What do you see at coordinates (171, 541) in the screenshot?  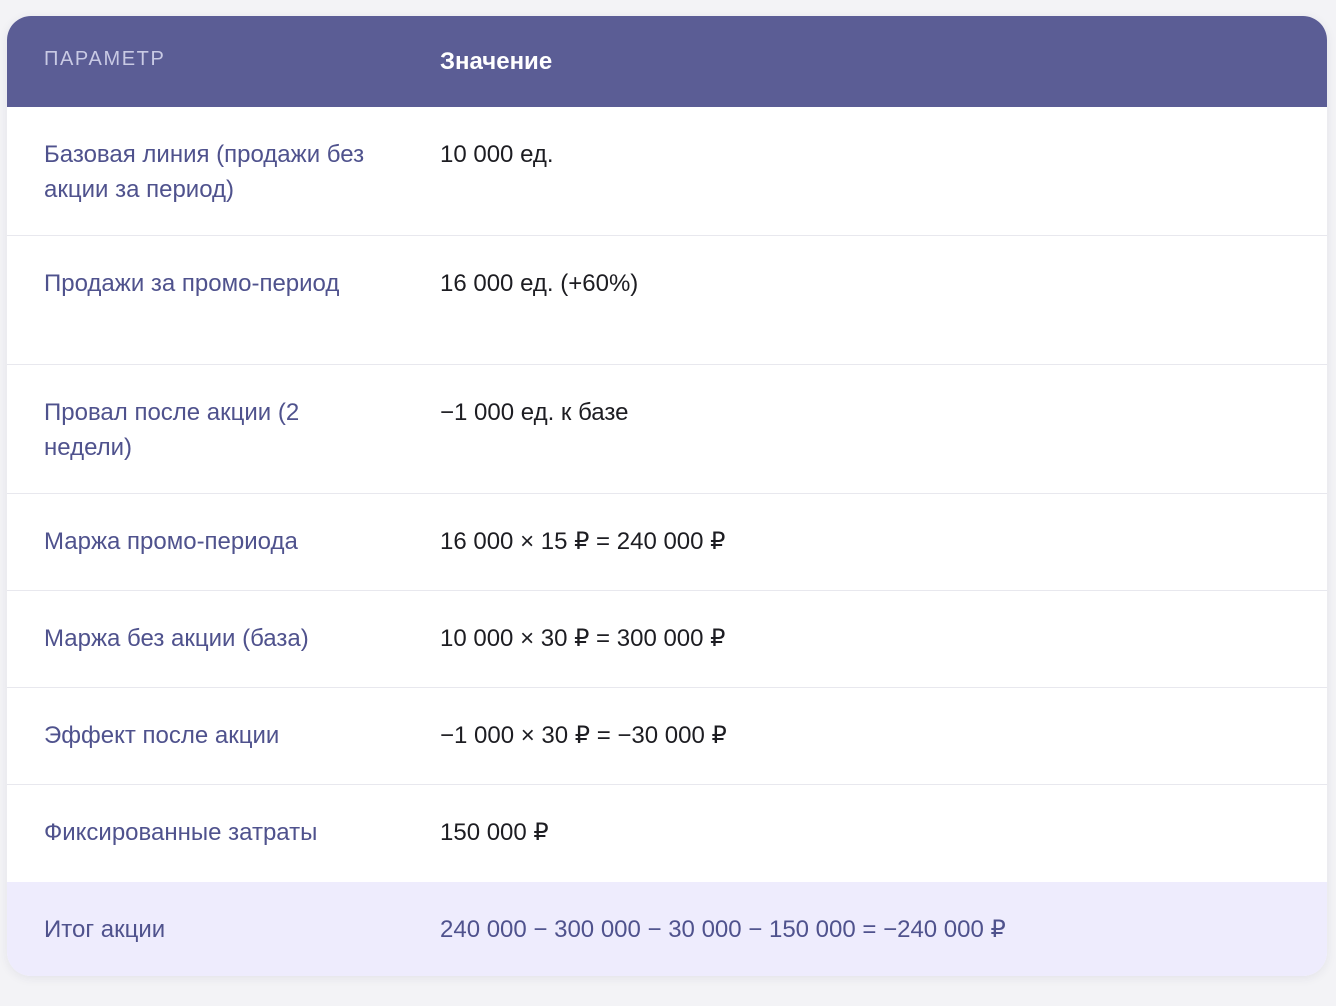 I see `row-param: Маржа промо-периода` at bounding box center [171, 541].